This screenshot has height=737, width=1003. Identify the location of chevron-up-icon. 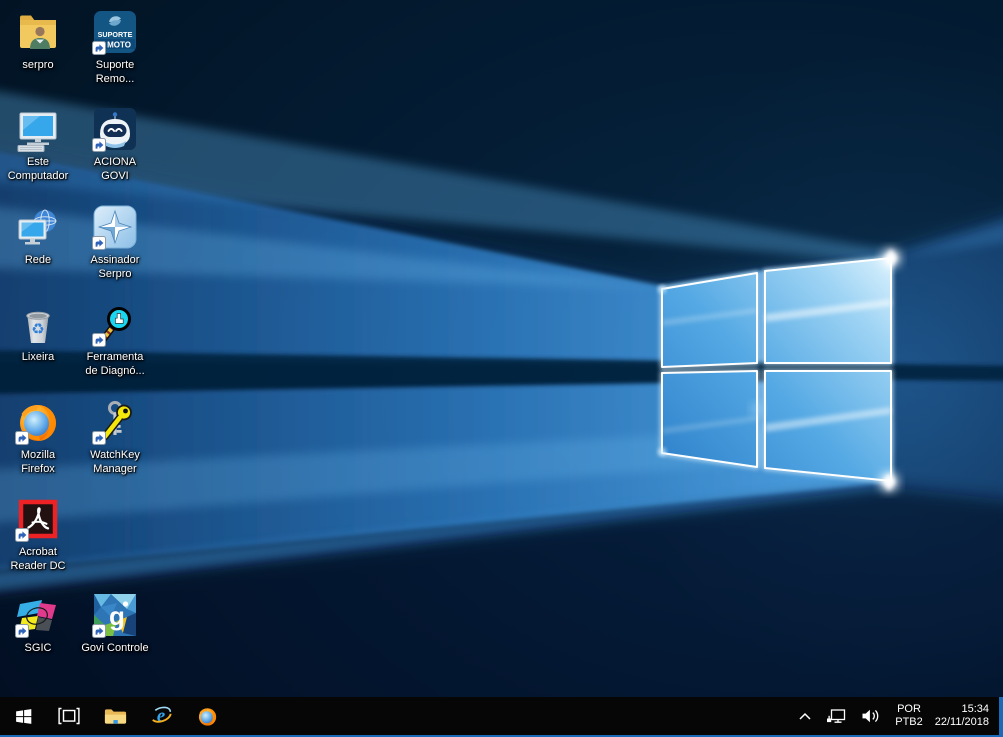
(805, 716).